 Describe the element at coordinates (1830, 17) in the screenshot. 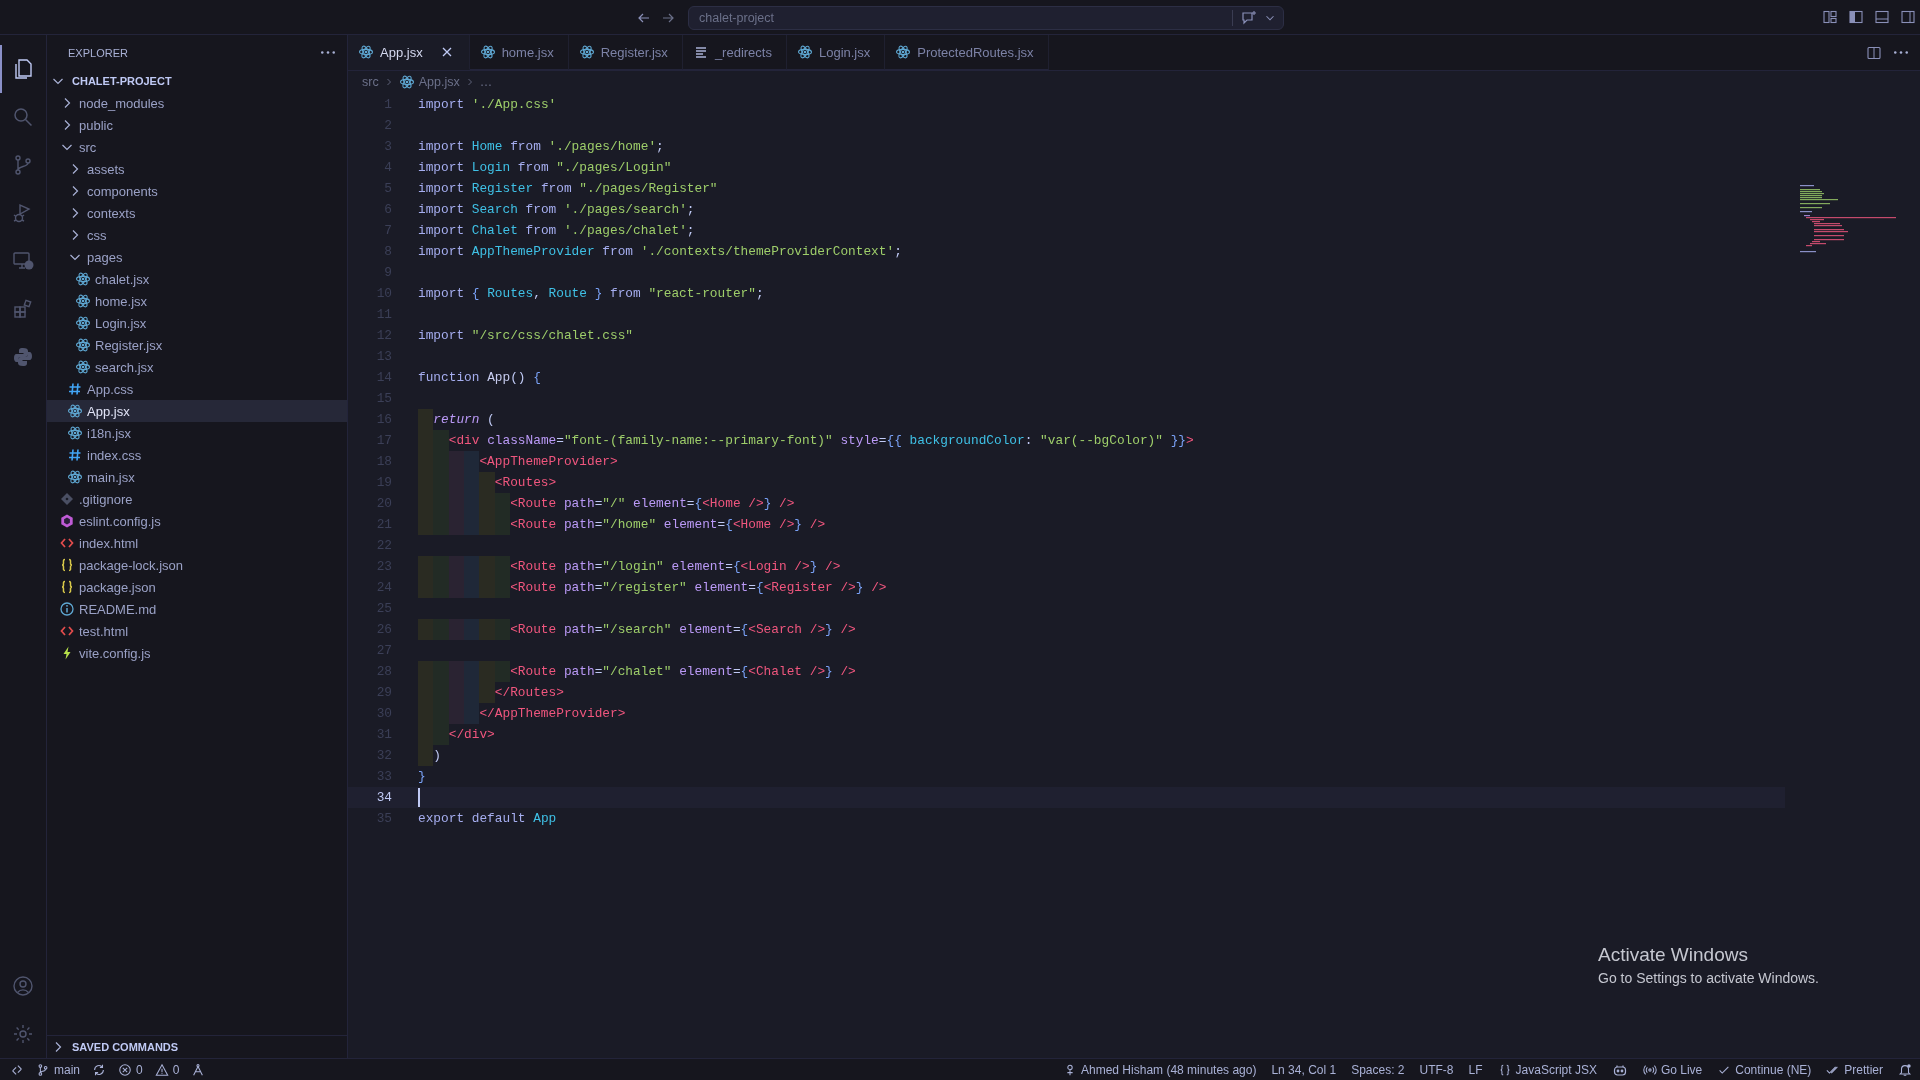

I see `layout-grid-icon` at that location.